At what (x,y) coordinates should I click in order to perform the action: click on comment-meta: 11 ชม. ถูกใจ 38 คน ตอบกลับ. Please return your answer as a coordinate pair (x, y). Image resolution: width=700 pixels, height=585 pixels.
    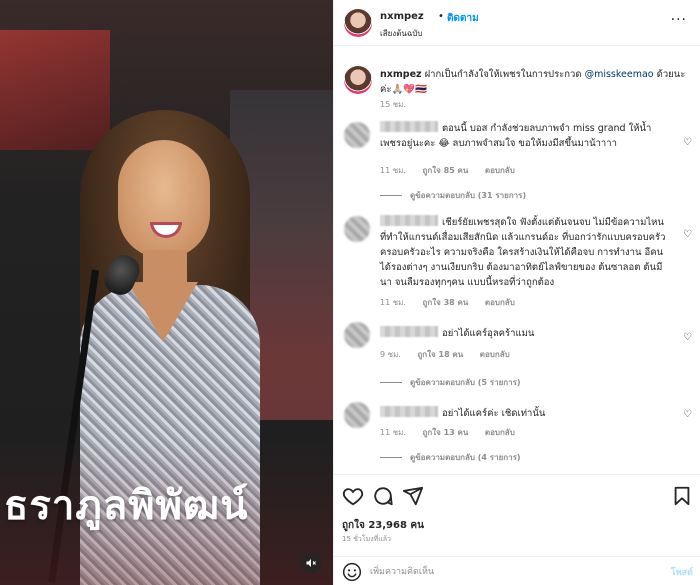
    Looking at the image, I should click on (454, 302).